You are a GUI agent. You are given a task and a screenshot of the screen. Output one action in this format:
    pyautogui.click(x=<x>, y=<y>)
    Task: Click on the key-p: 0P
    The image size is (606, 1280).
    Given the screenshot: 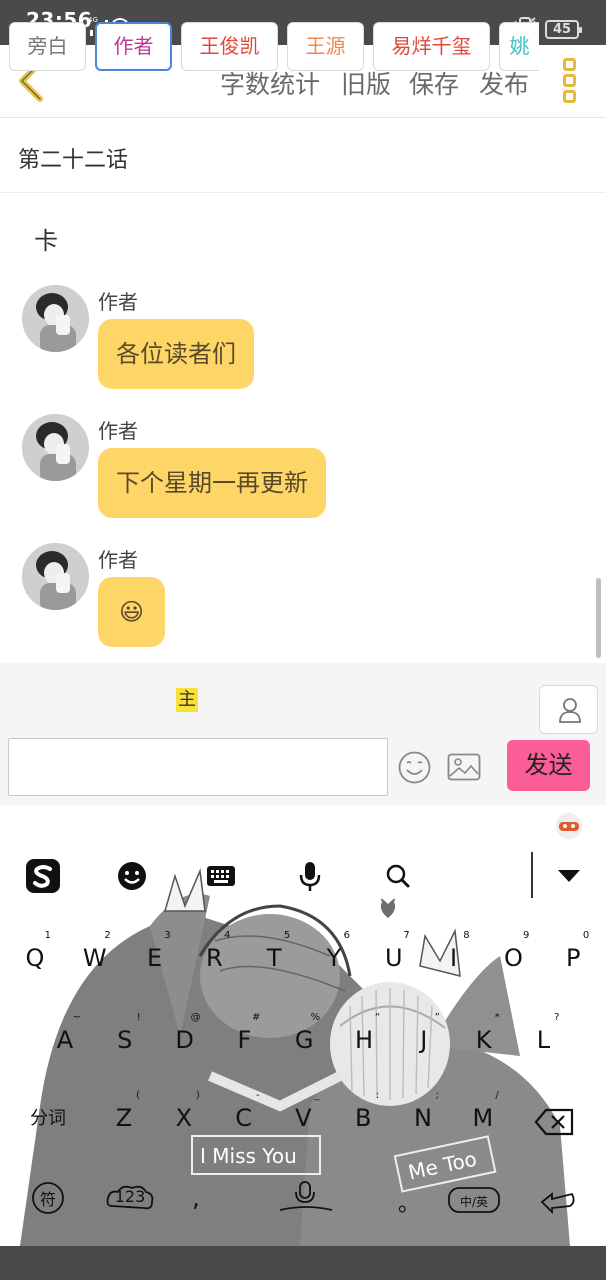 What is the action you would take?
    pyautogui.click(x=573, y=953)
    